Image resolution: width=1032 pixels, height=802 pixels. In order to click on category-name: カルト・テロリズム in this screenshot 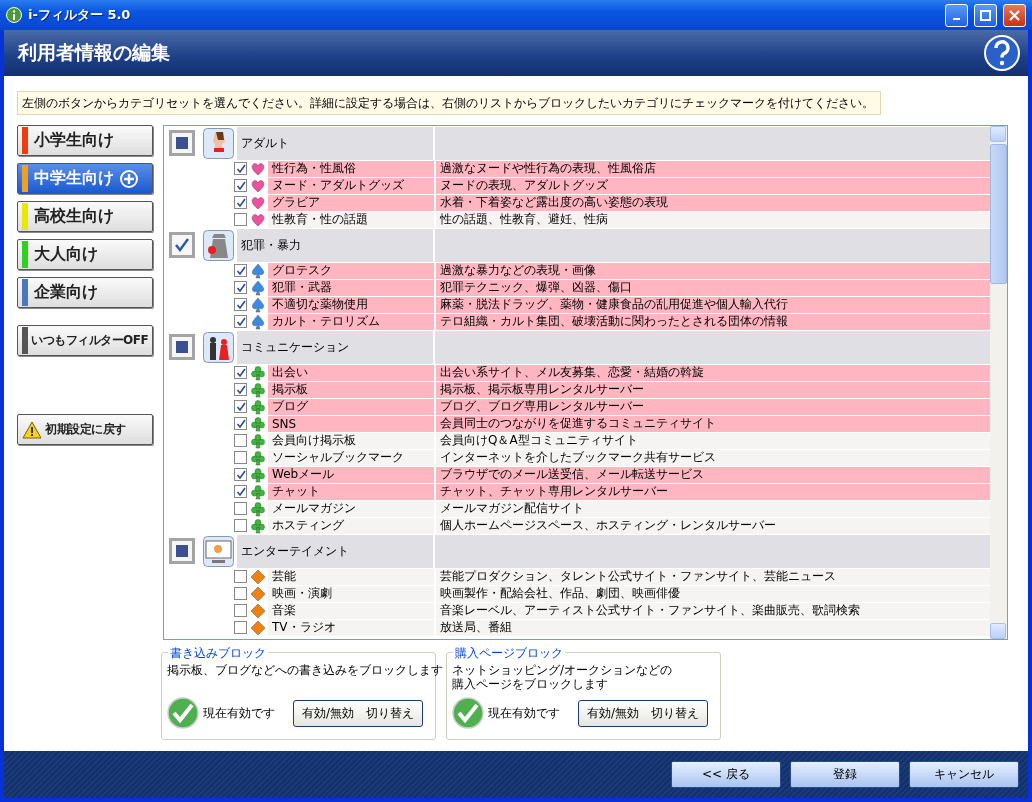, I will do `click(351, 321)`.